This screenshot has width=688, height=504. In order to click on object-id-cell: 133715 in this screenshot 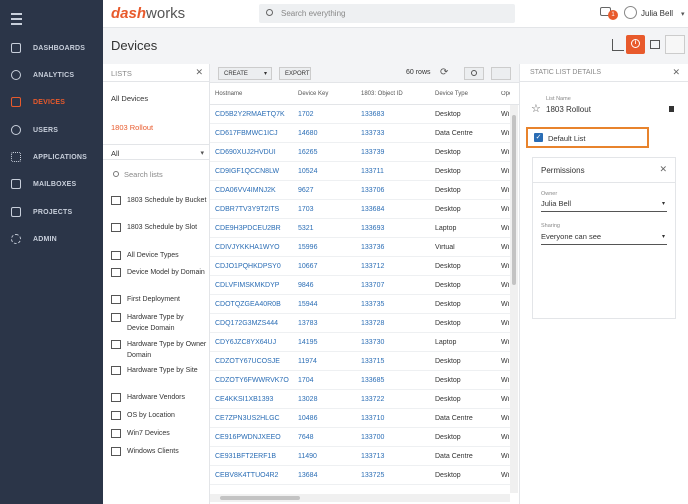, I will do `click(395, 361)`.